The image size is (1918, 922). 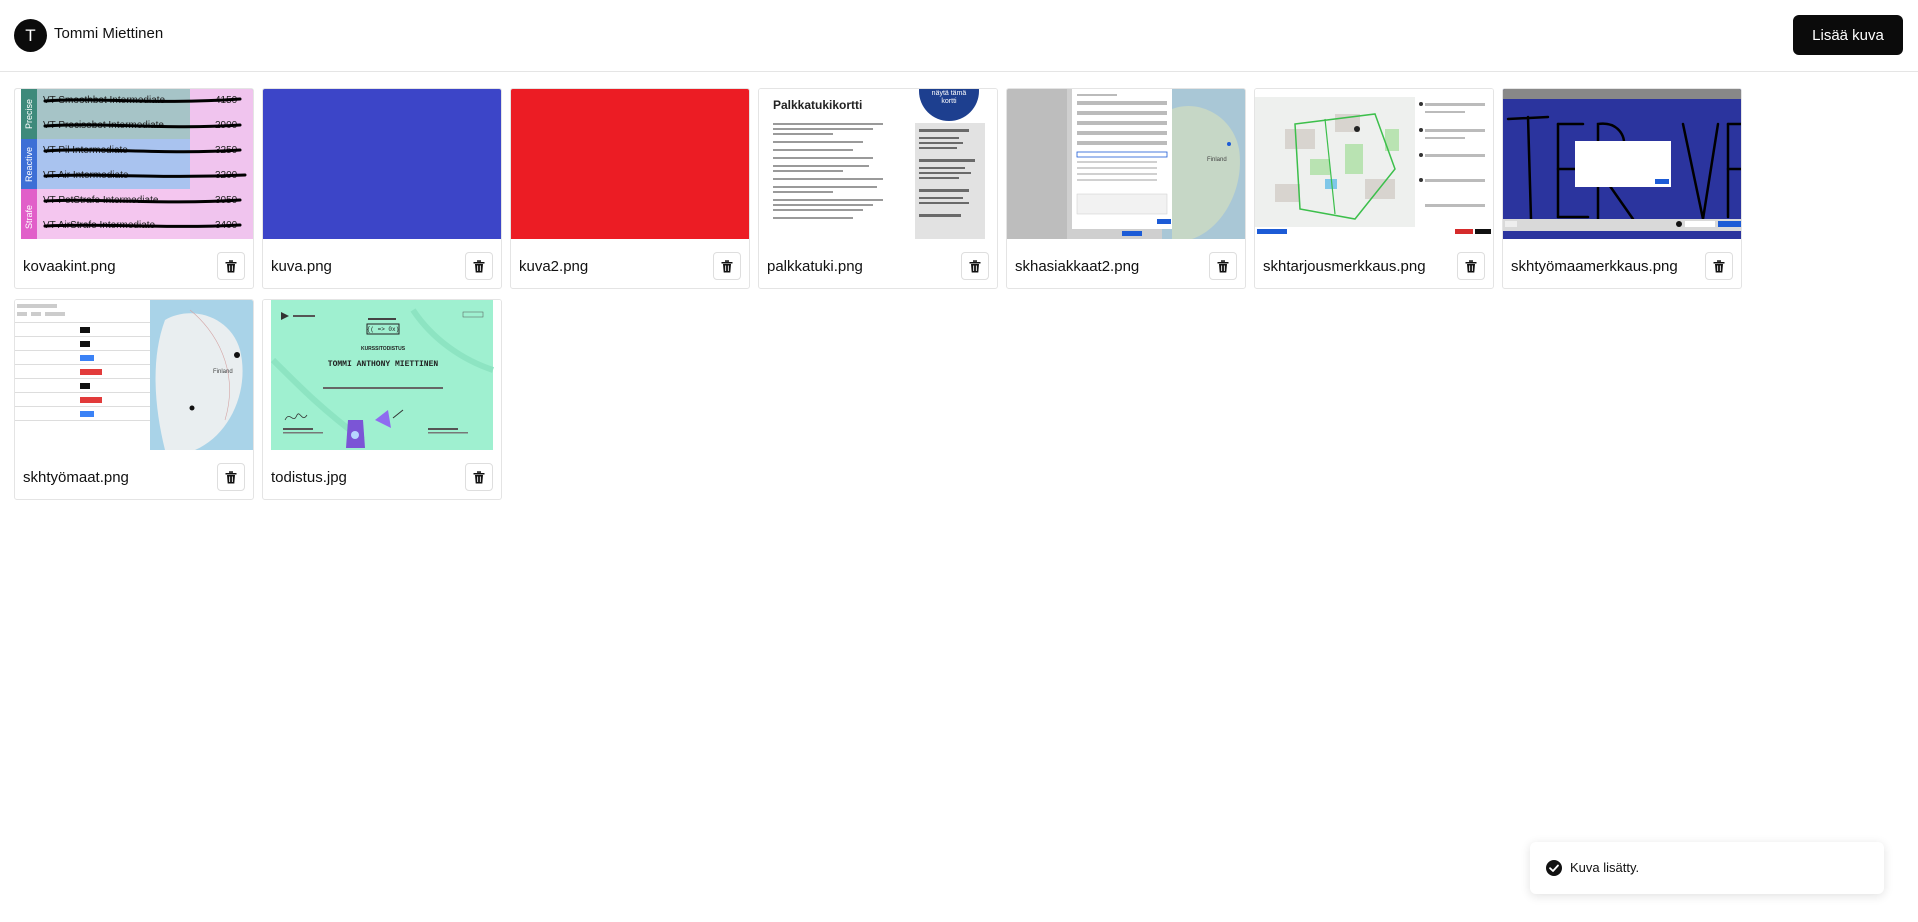 What do you see at coordinates (878, 164) in the screenshot?
I see `image-thumbnail: Palkkatukikortti näytä tämä kortti` at bounding box center [878, 164].